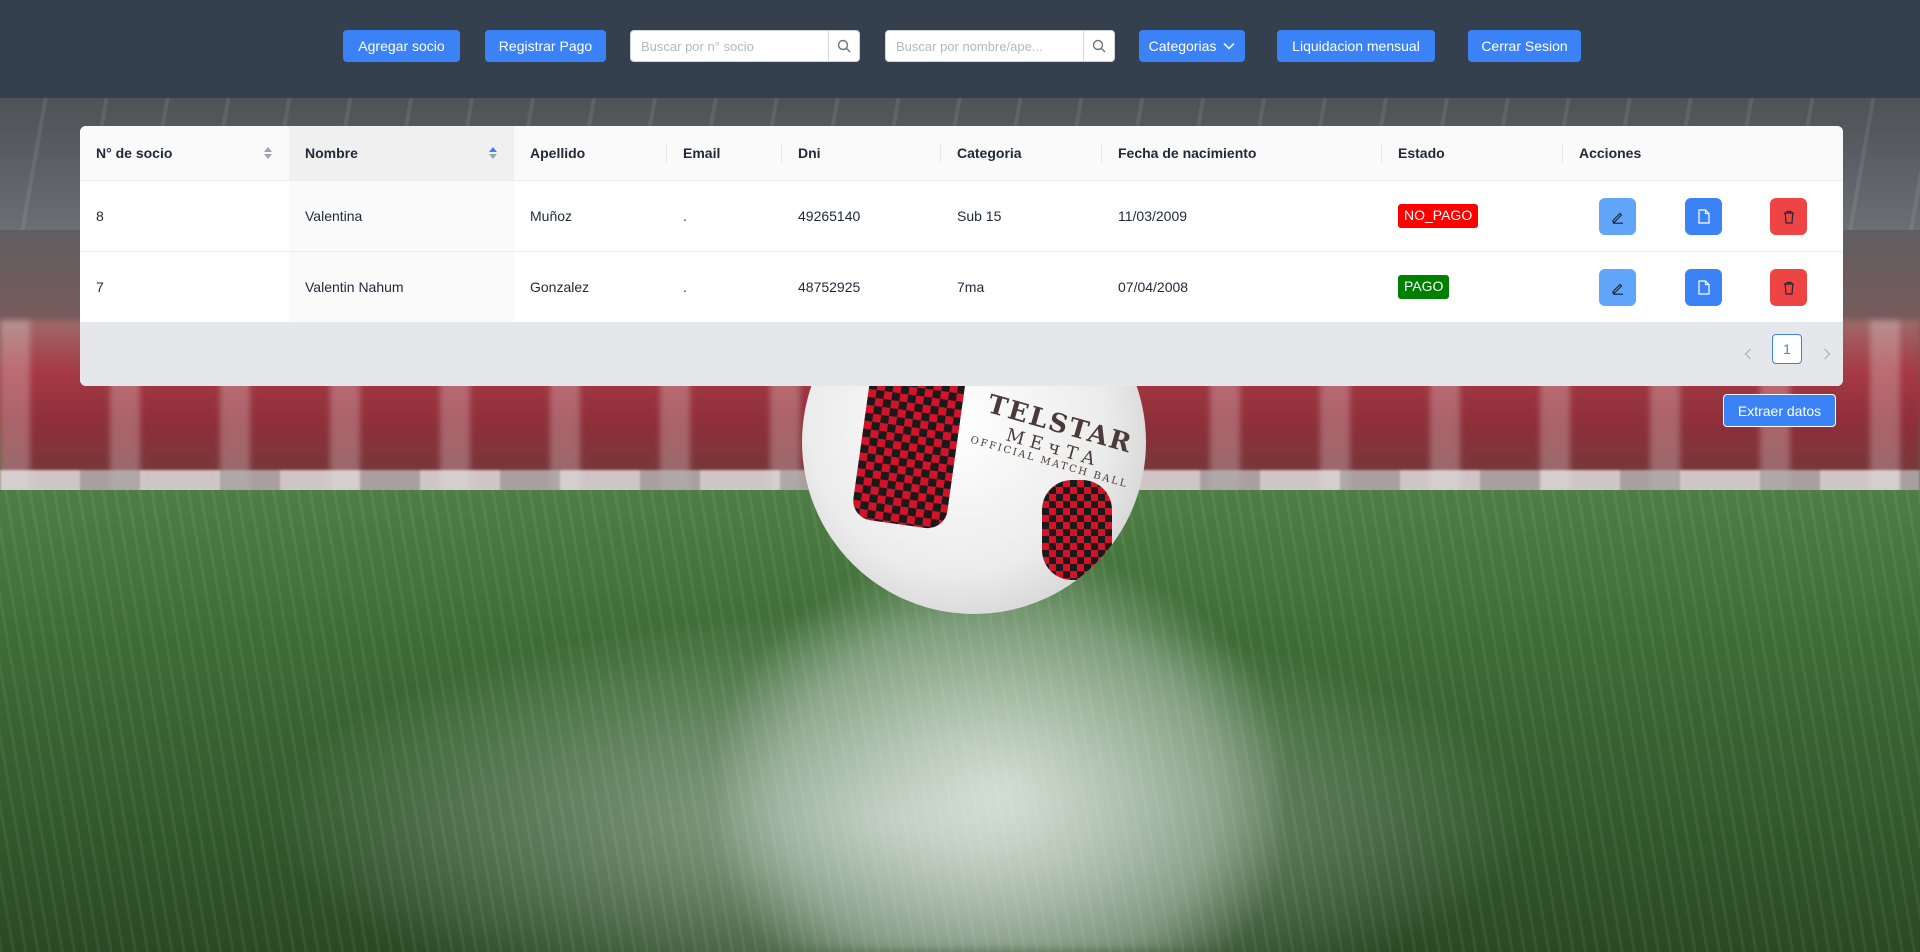 The height and width of the screenshot is (952, 1920). Describe the element at coordinates (1056, 440) in the screenshot. I see `ball-logo-text: TELSTAR MEчTA OFFICIAL MATCH BALL` at that location.